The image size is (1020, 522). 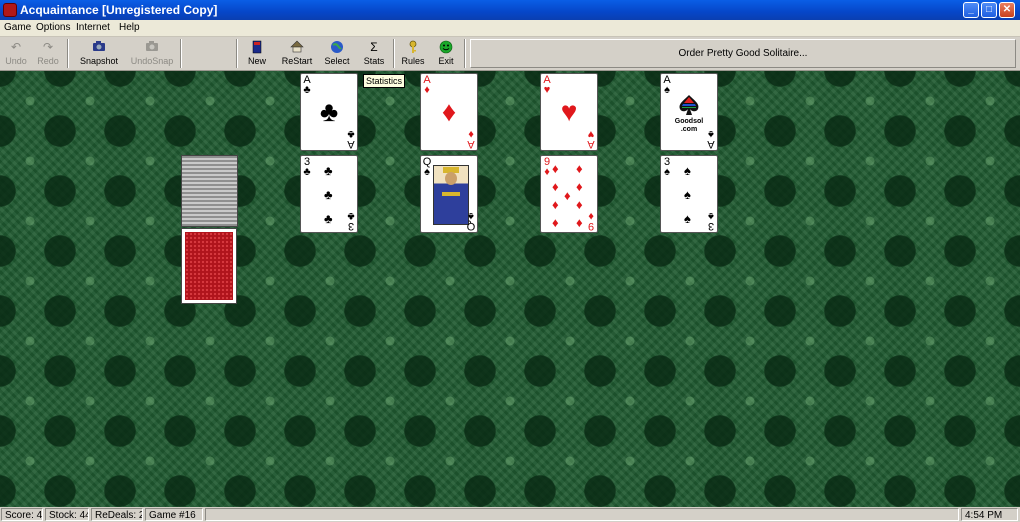 I want to click on snapshot-label: Snapshot, so click(x=99, y=61).